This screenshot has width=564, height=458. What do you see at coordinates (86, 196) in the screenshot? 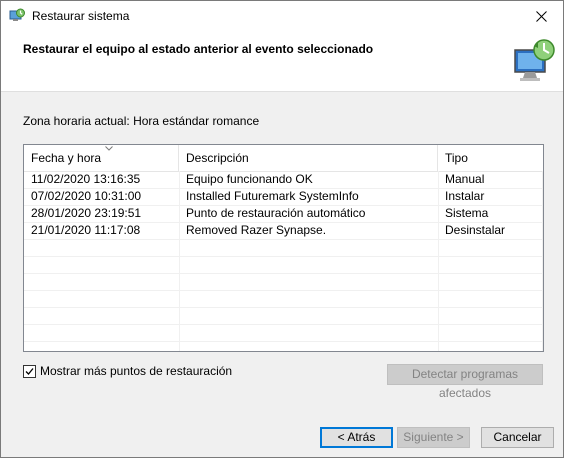
I see `cell-date: 07/02/2020 10:31:00` at bounding box center [86, 196].